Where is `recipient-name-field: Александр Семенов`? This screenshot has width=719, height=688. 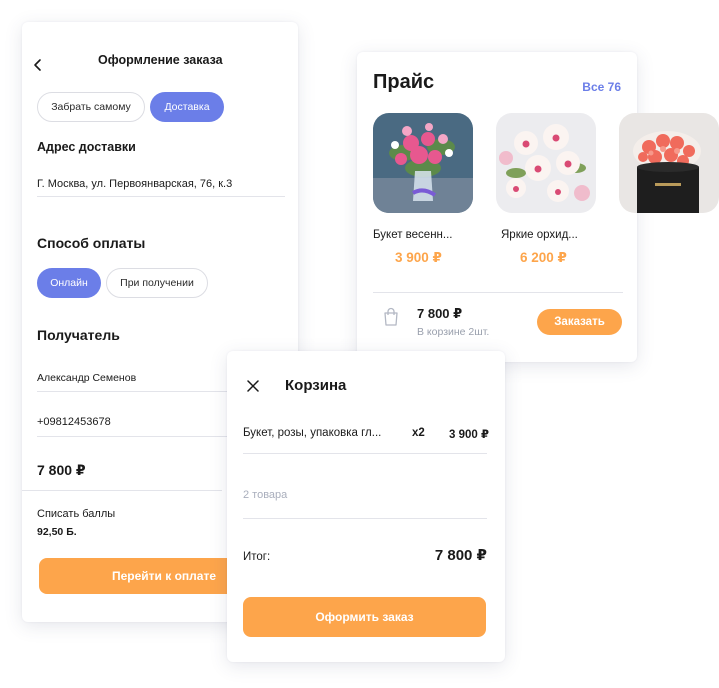 recipient-name-field: Александр Семенов is located at coordinates (86, 378).